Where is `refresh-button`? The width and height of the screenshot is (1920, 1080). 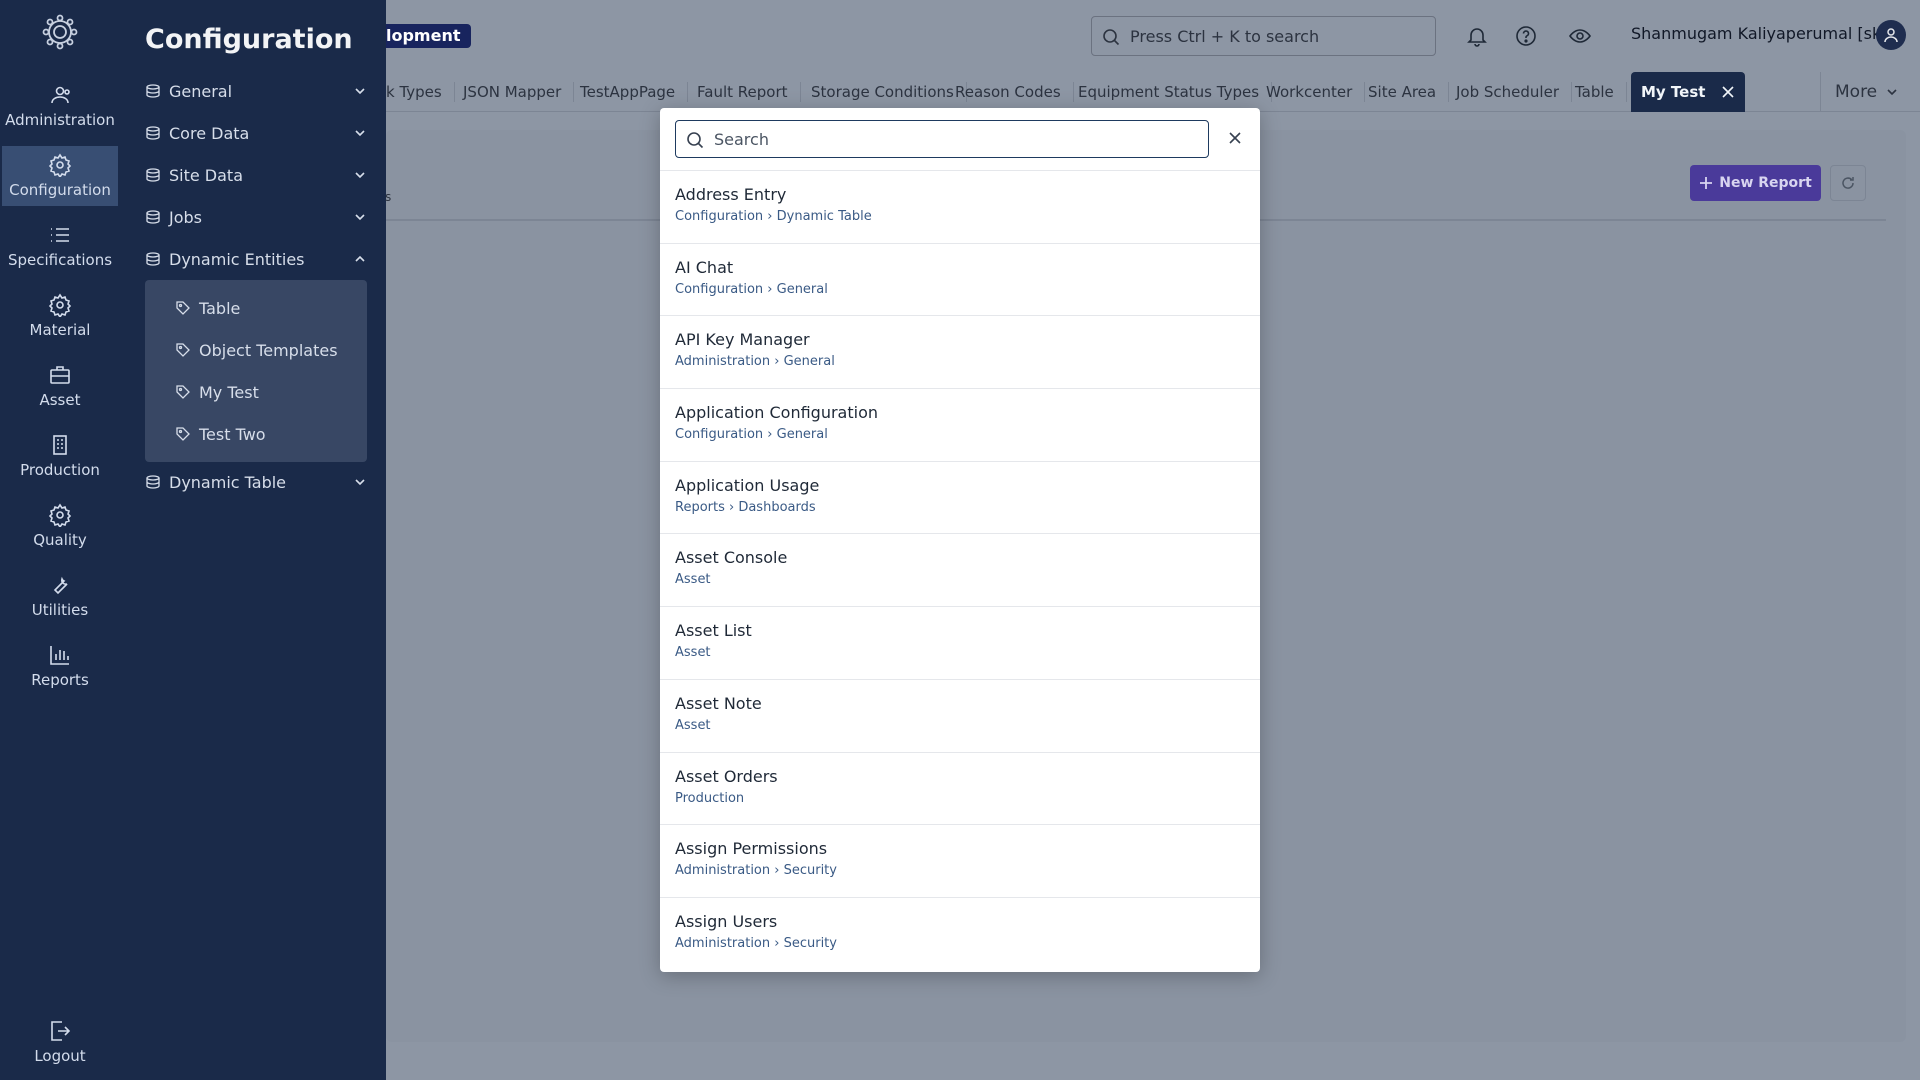
refresh-button is located at coordinates (1848, 183).